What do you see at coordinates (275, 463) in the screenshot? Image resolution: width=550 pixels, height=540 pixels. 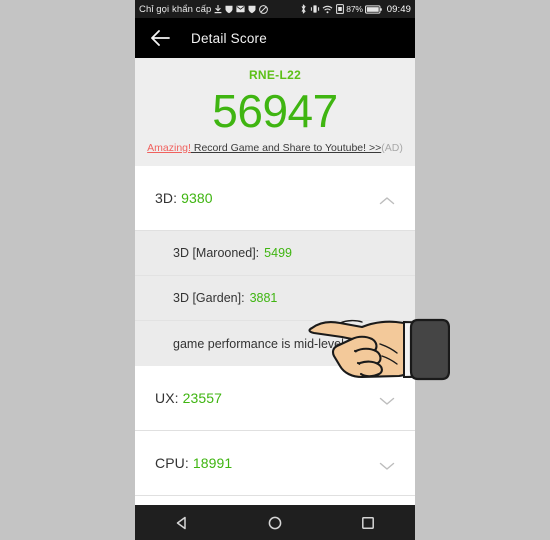 I see `section-header-cpu: CPU: 18991` at bounding box center [275, 463].